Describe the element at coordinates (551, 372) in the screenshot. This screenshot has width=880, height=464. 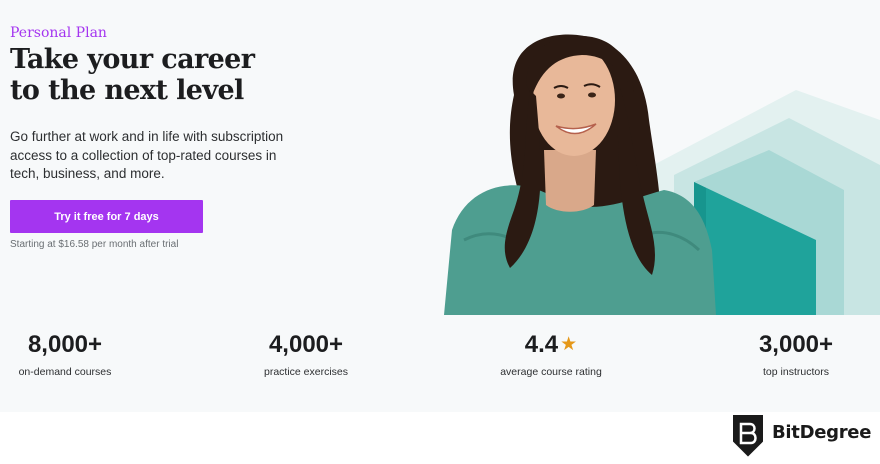
I see `stat-label: average course rating` at that location.